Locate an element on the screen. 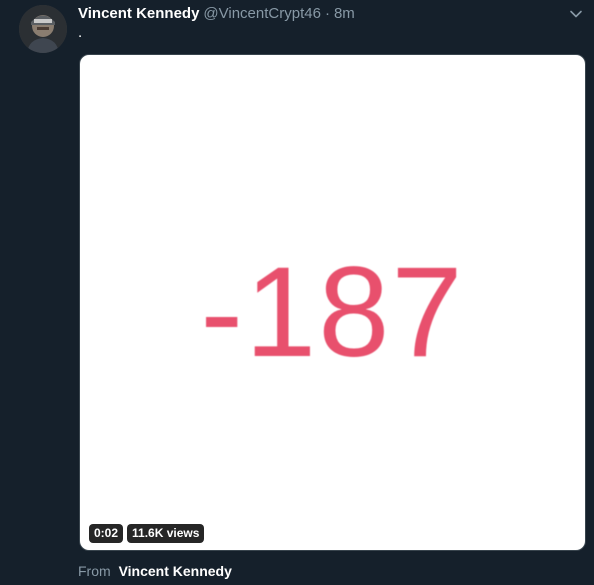 Image resolution: width=594 pixels, height=585 pixels. avatar is located at coordinates (43, 29).